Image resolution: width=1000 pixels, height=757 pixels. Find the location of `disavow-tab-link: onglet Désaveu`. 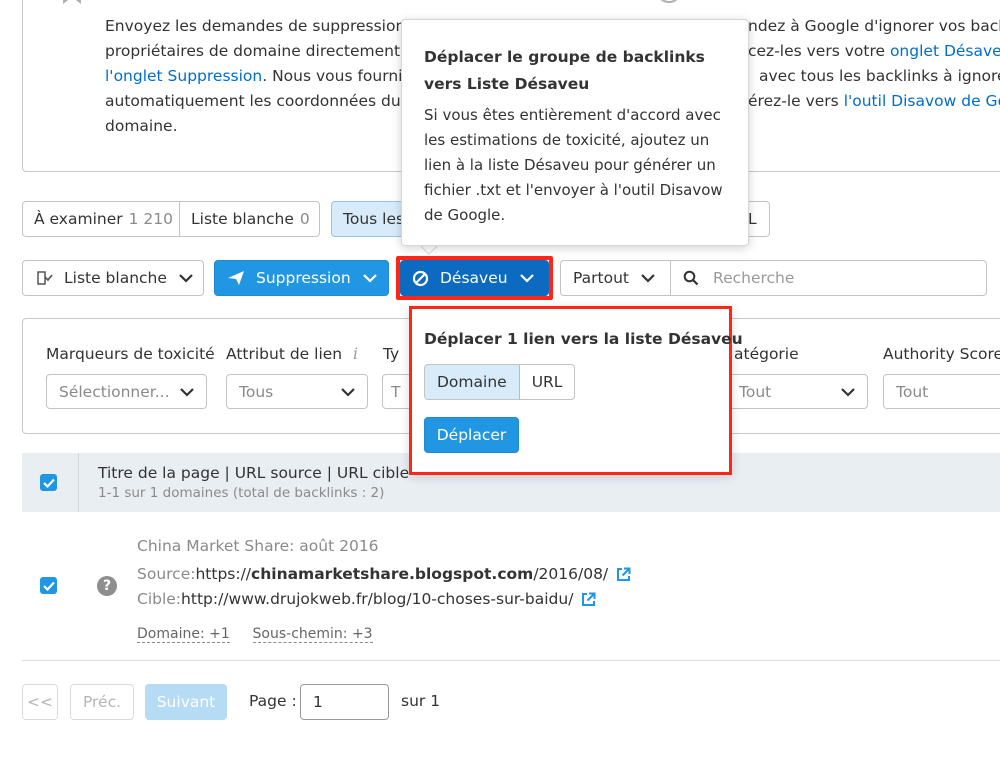

disavow-tab-link: onglet Désaveu is located at coordinates (945, 51).